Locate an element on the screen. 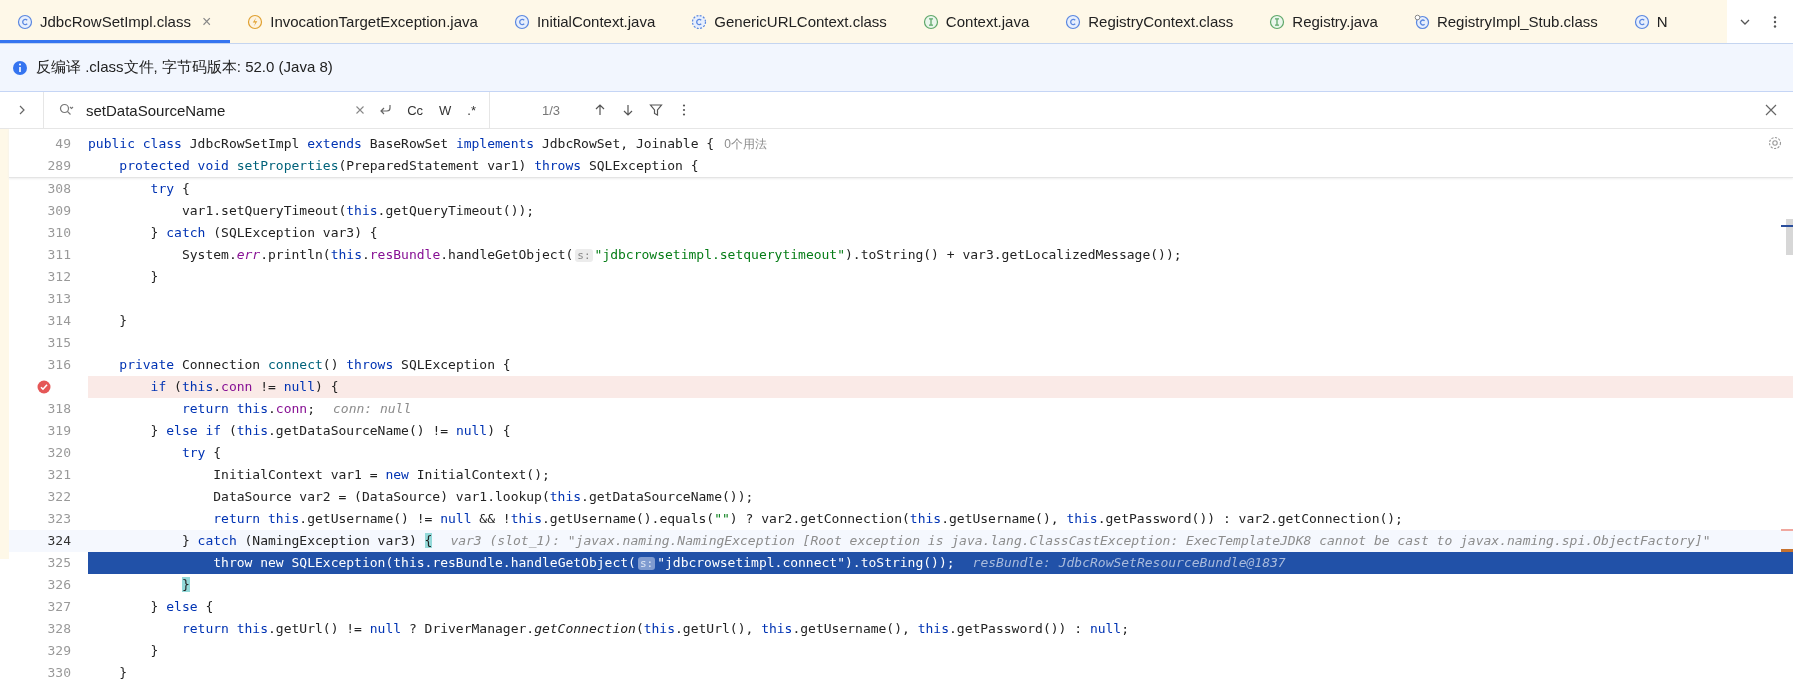 The height and width of the screenshot is (688, 1793). code-line: DataSource var2 = (DataSource) var1.lookup(this.getDataSourceName()); is located at coordinates (483, 497).